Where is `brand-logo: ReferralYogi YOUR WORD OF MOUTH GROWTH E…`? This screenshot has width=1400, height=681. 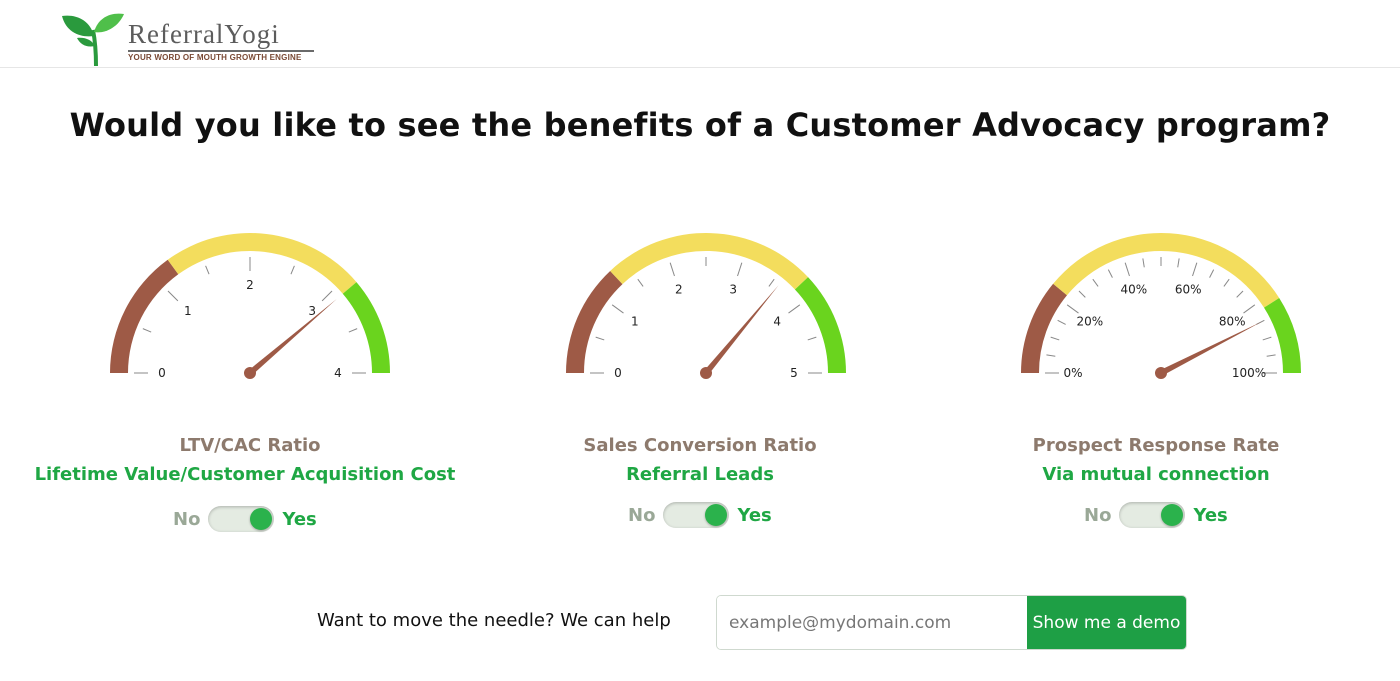
brand-logo: ReferralYogi YOUR WORD OF MOUTH GROWTH E… is located at coordinates (190, 36).